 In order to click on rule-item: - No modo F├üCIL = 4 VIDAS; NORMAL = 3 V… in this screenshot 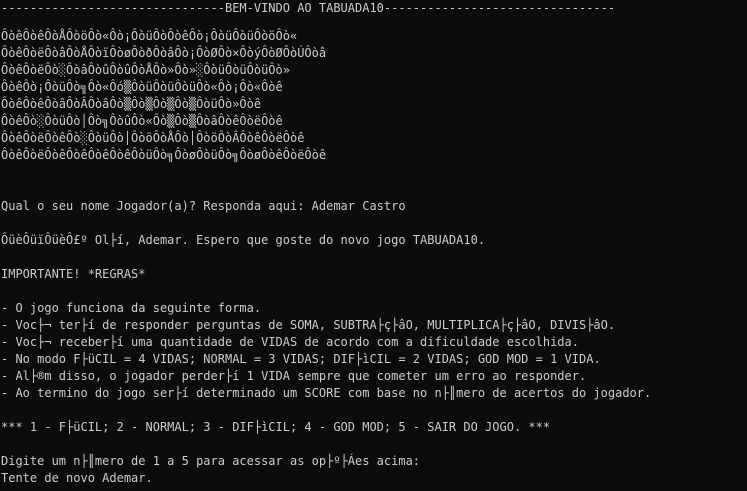, I will do `click(301, 359)`.